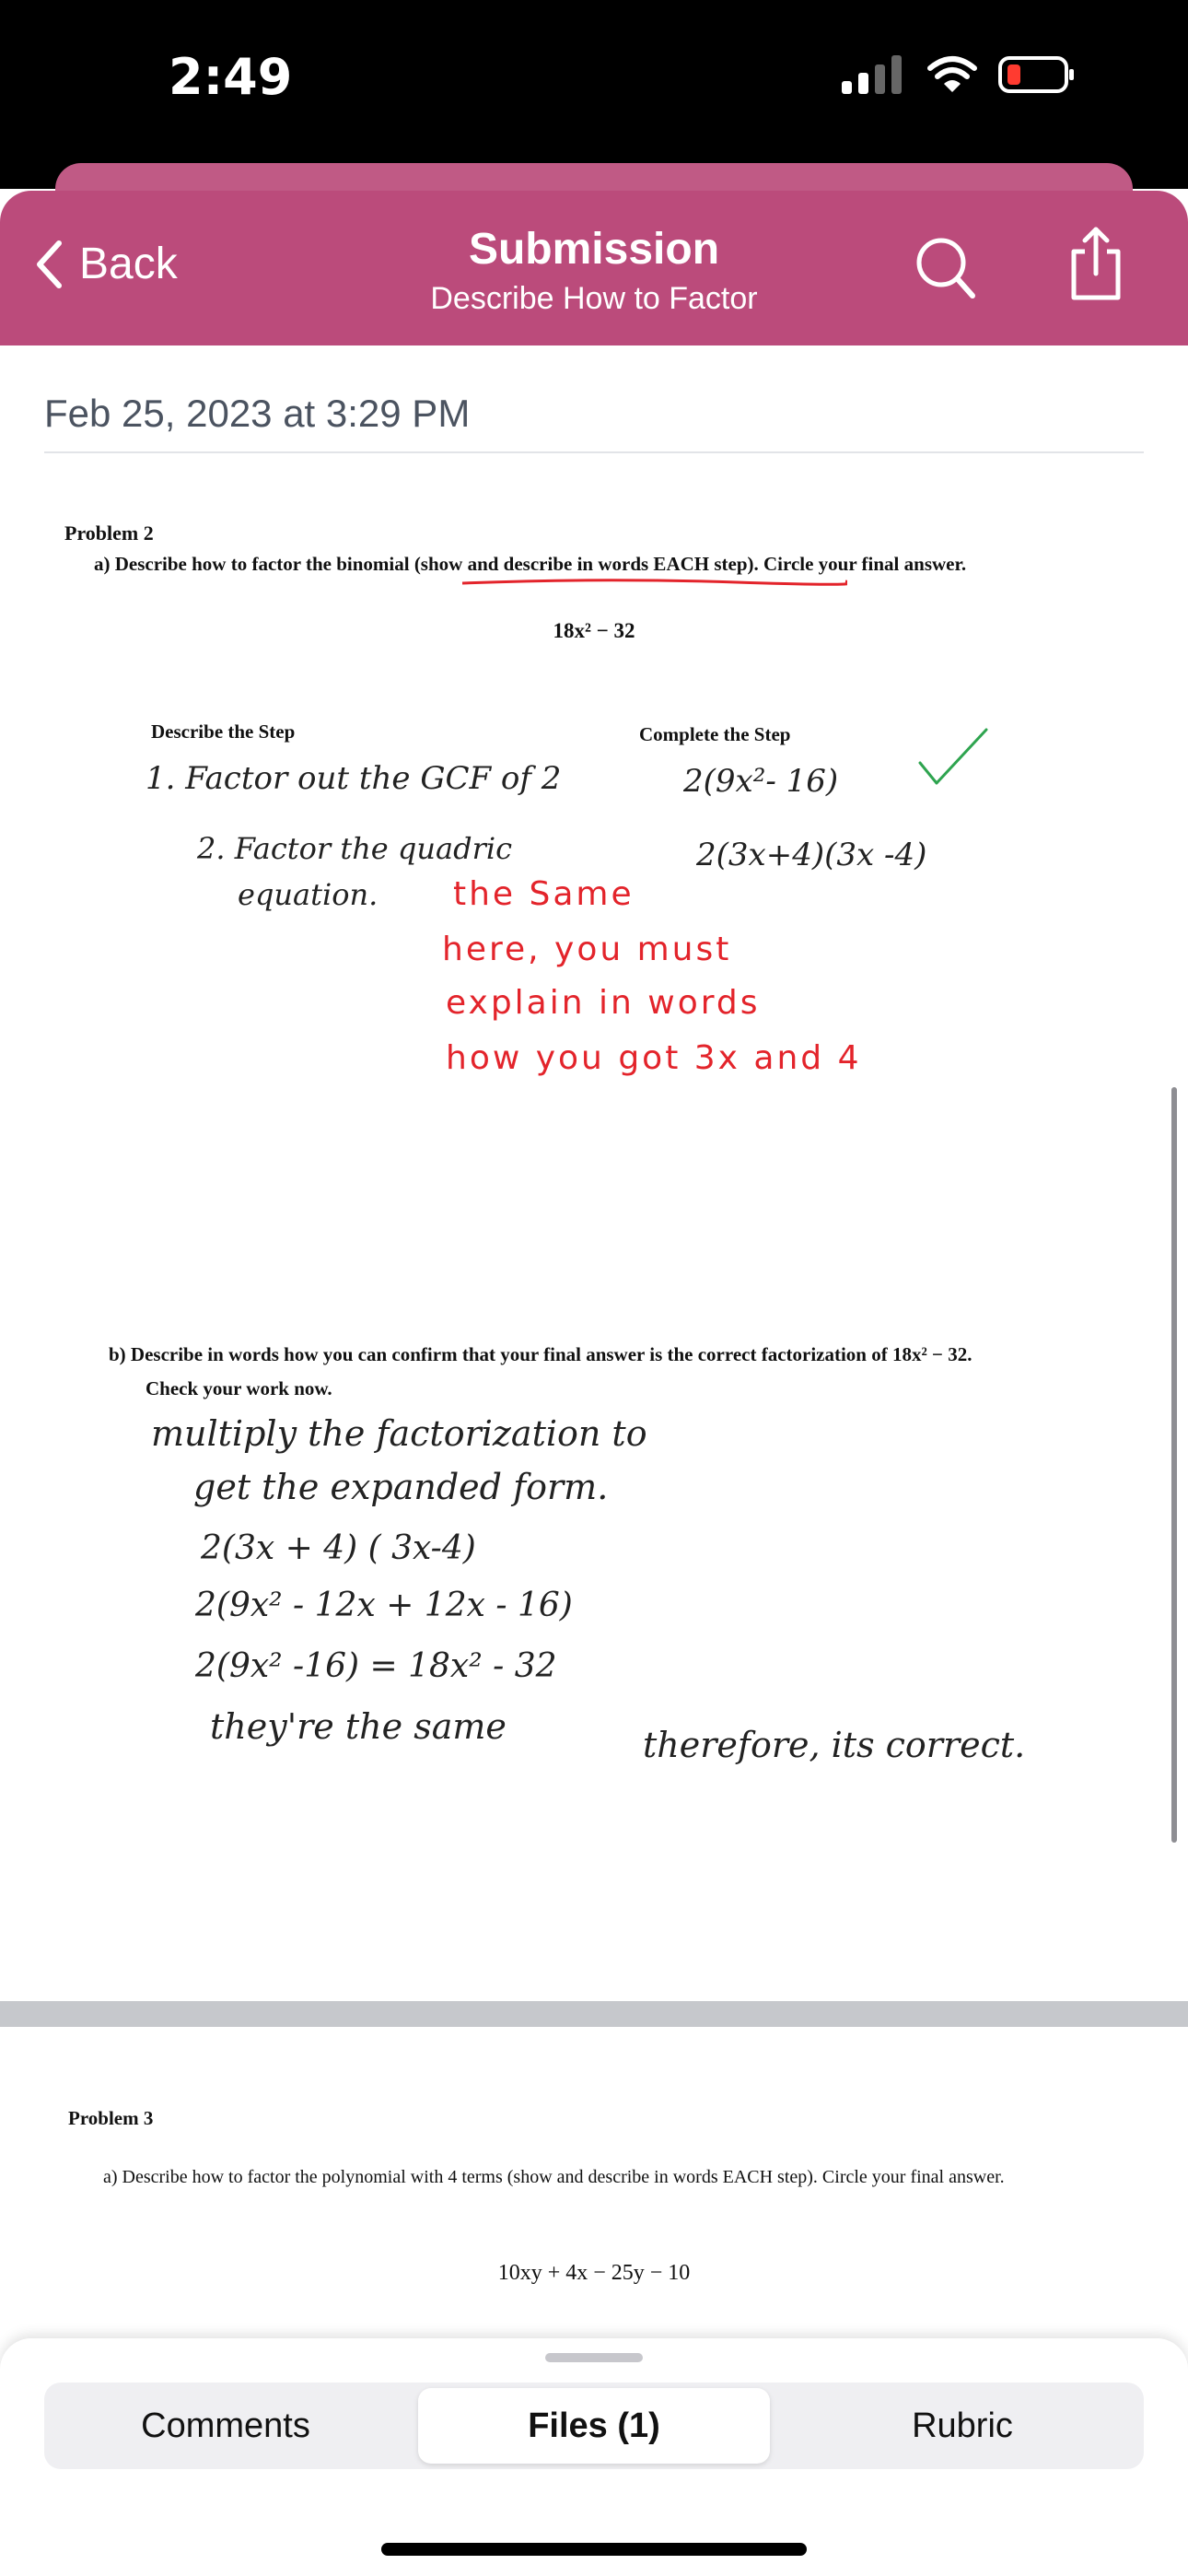 This screenshot has height=2576, width=1188. Describe the element at coordinates (338, 1548) in the screenshot. I see `answer-line3: 2(3x + 4) ( 3x-4)` at that location.